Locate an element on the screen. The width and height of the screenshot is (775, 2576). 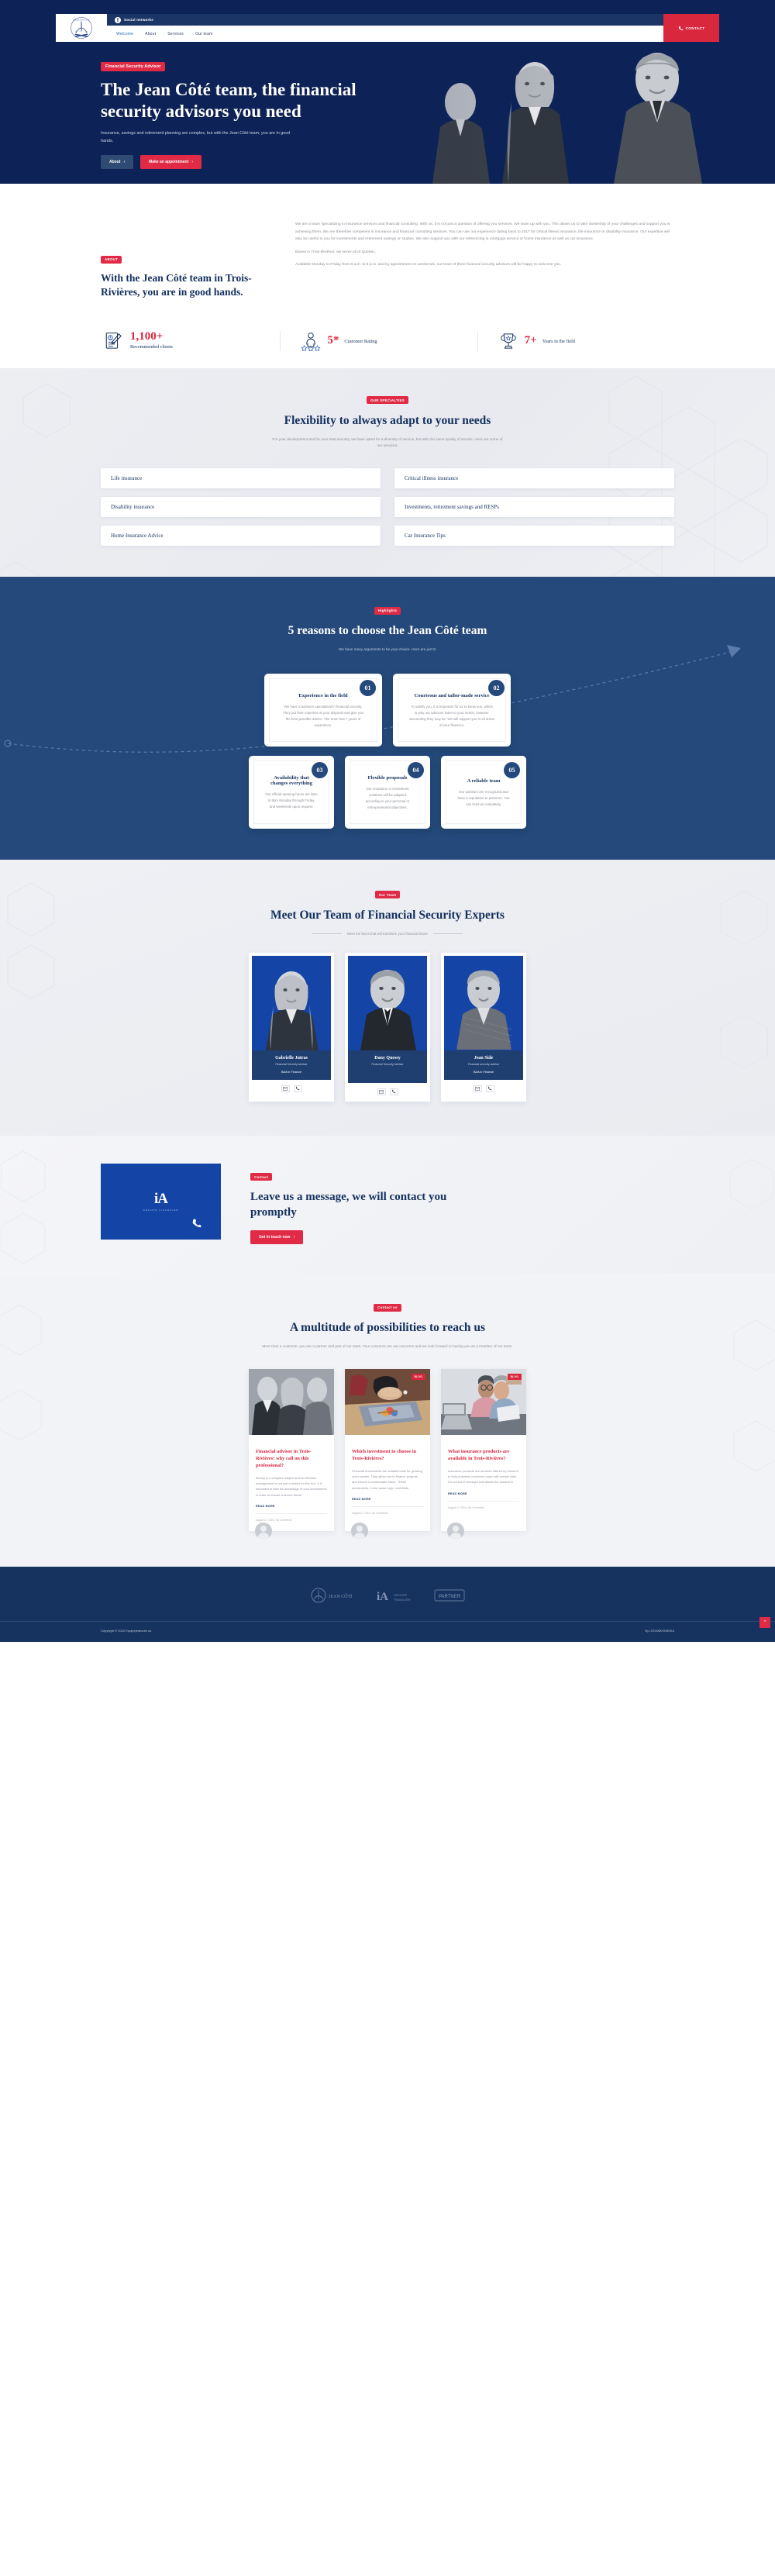
partner-logo-2-icon: iA GROUPE FINANCIER is located at coordinates (394, 1597).